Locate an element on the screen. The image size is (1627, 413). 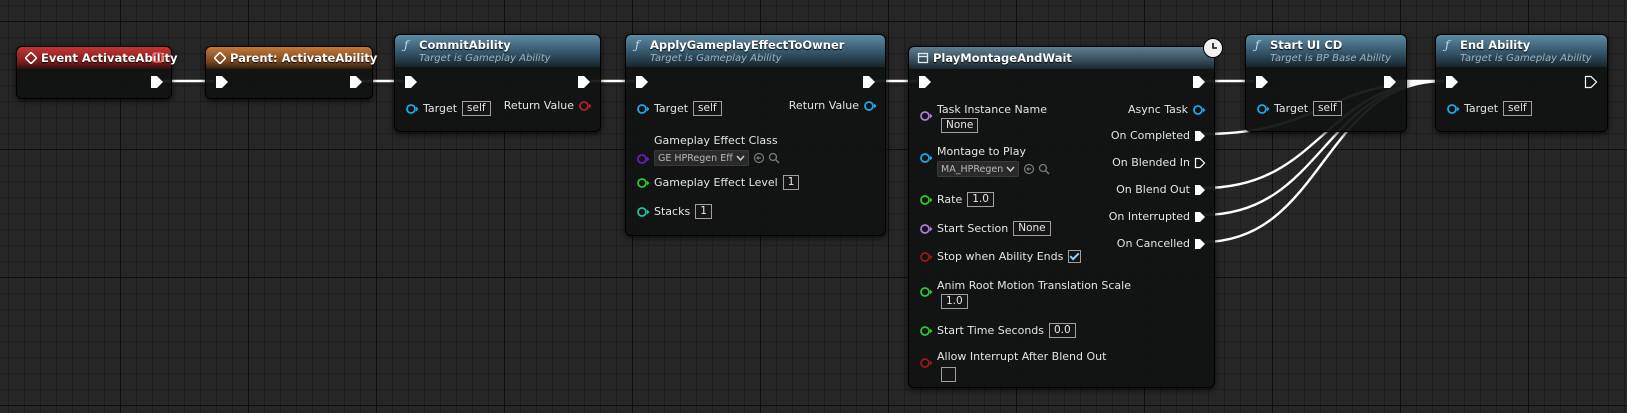
node-event-activate-ability: Event ActivateAbility is located at coordinates (97, 72).